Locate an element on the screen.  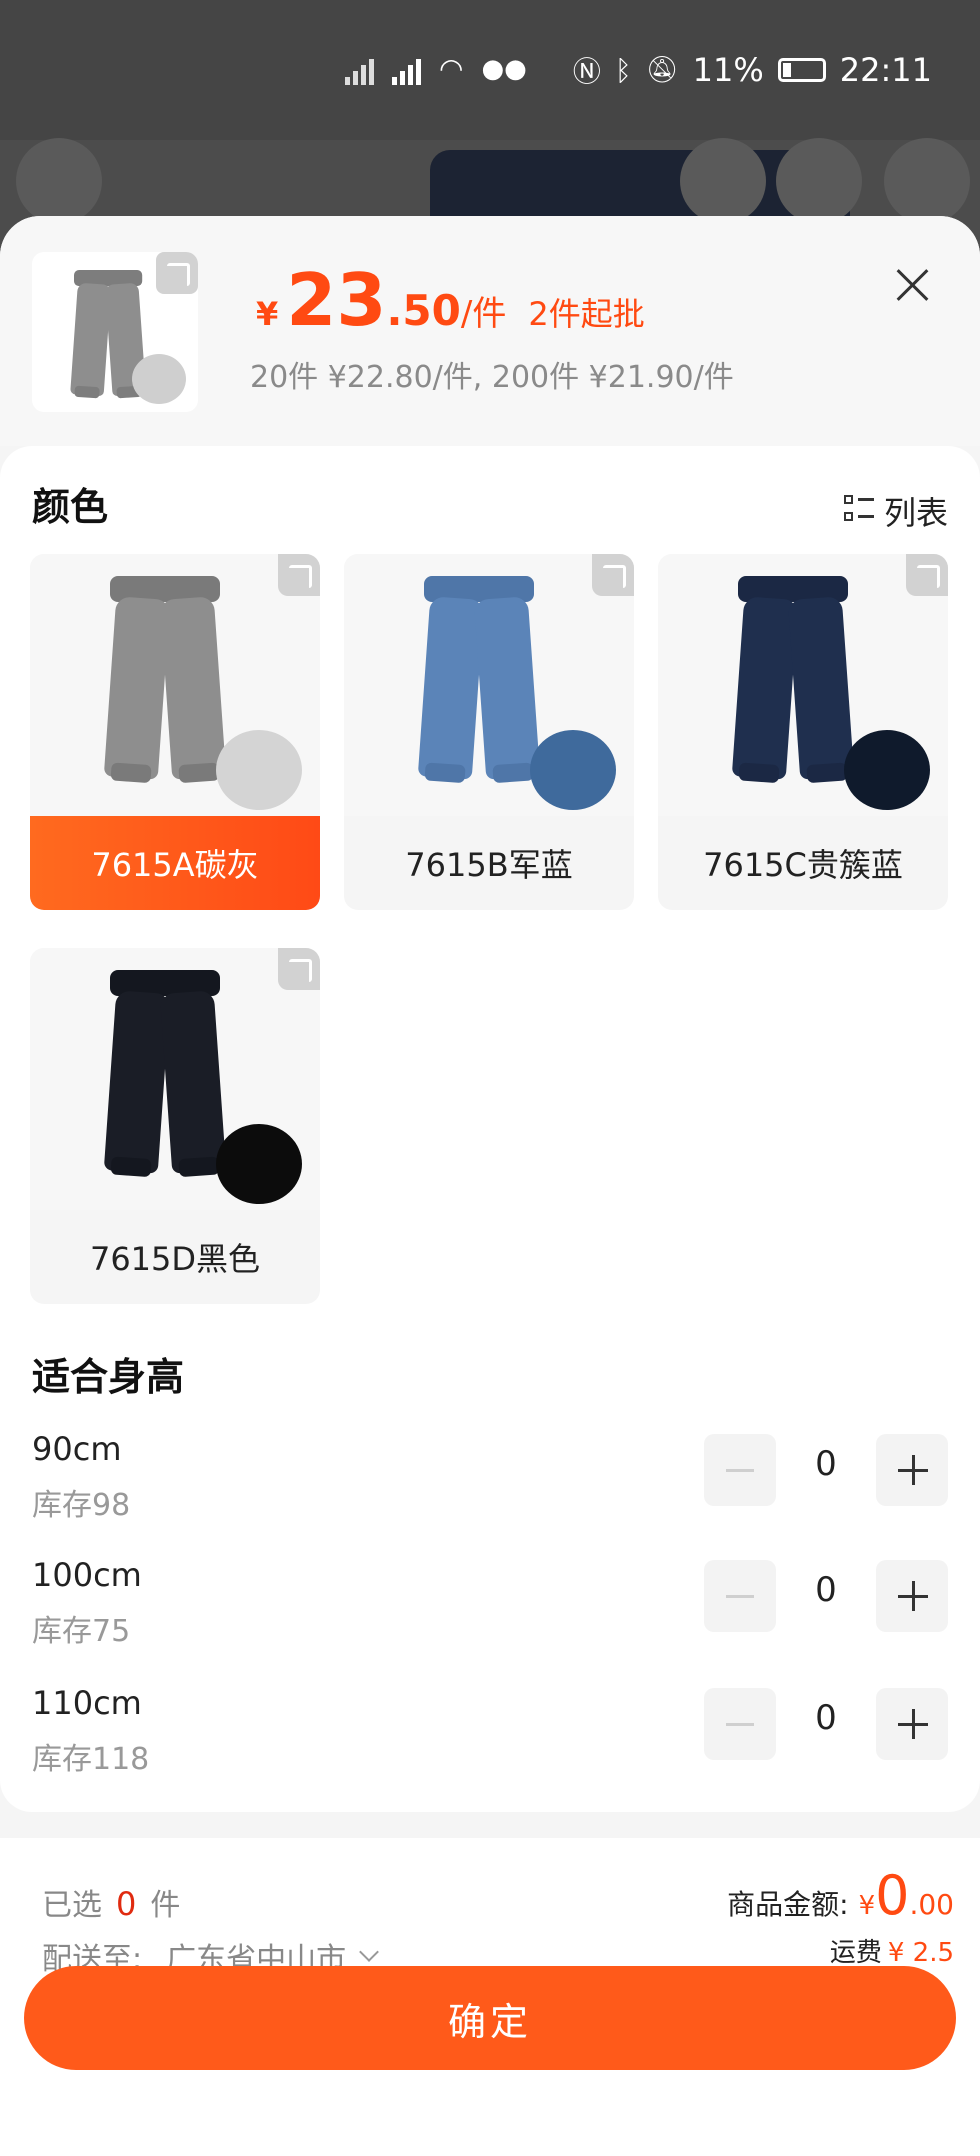
amount-decimal: .00 is located at coordinates (931, 1904).